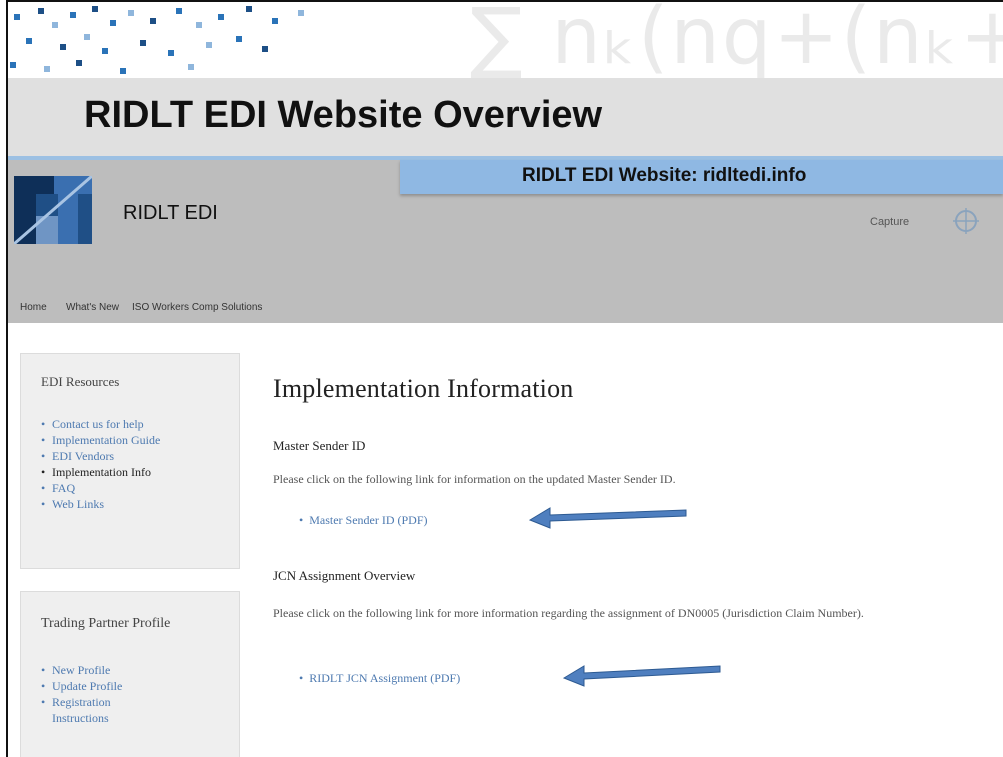  What do you see at coordinates (86, 686) in the screenshot?
I see `sidebar-item-update-profile: • Update Profile` at bounding box center [86, 686].